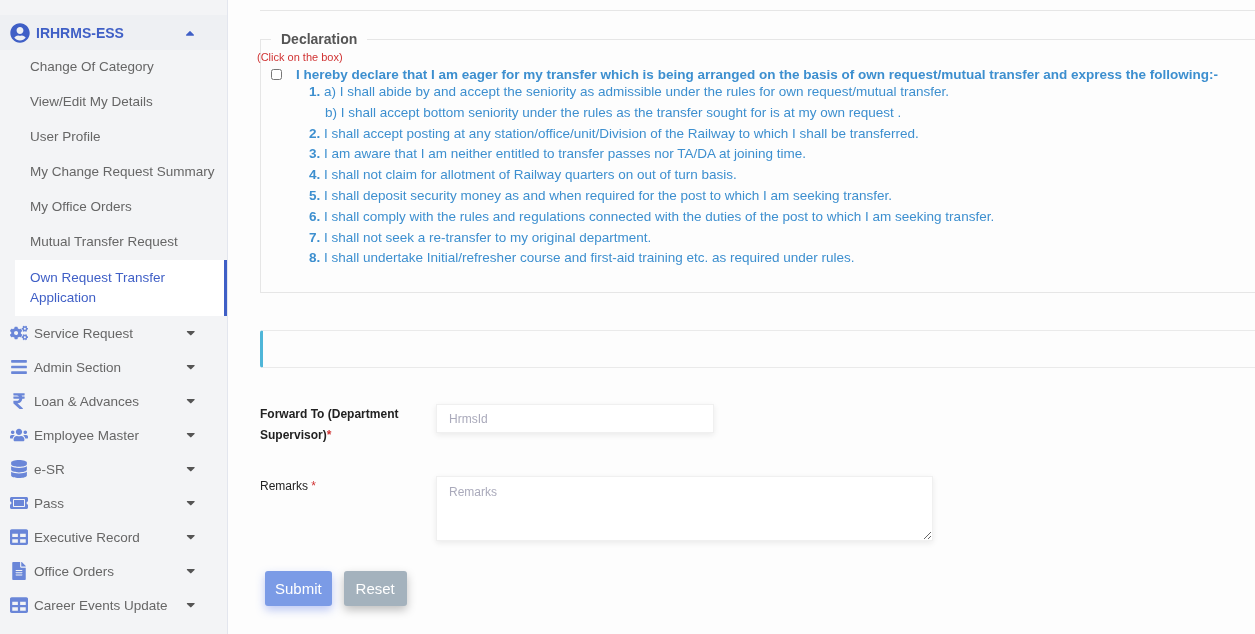 This screenshot has height=634, width=1255. I want to click on sidebar-menu: Pass, so click(113, 503).